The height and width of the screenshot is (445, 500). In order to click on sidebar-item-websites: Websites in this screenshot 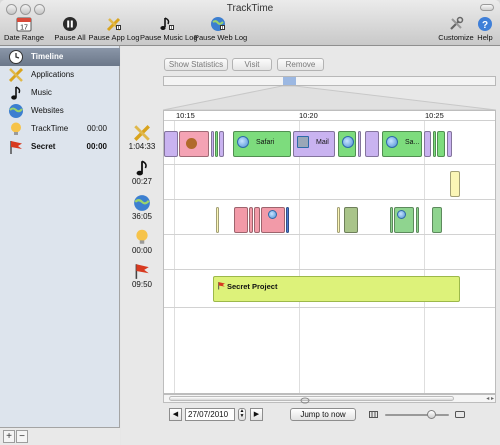, I will do `click(60, 111)`.